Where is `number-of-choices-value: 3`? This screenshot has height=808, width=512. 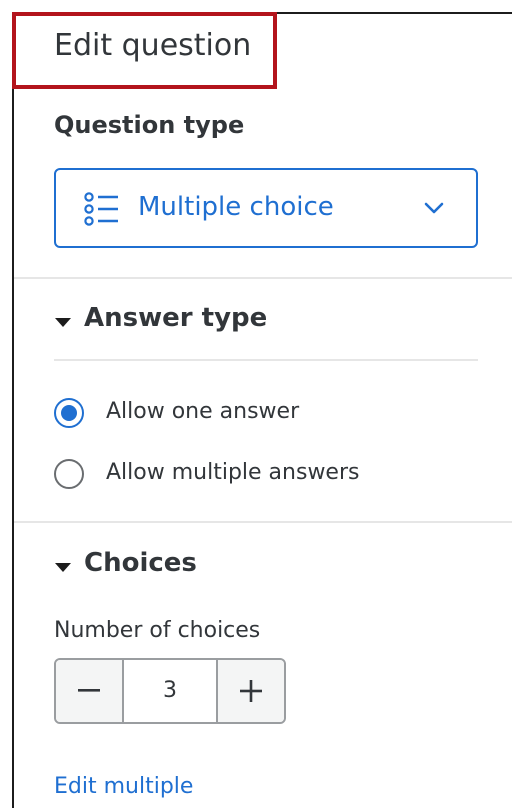
number-of-choices-value: 3 is located at coordinates (170, 691).